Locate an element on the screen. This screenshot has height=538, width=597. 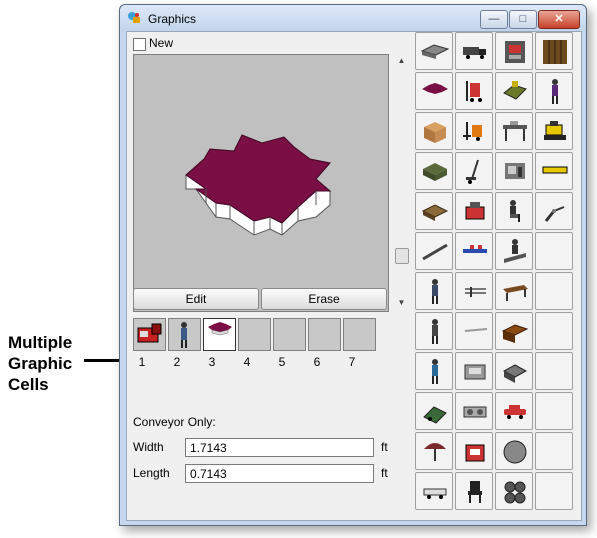
palette-item-wood-pallet is located at coordinates (434, 211).